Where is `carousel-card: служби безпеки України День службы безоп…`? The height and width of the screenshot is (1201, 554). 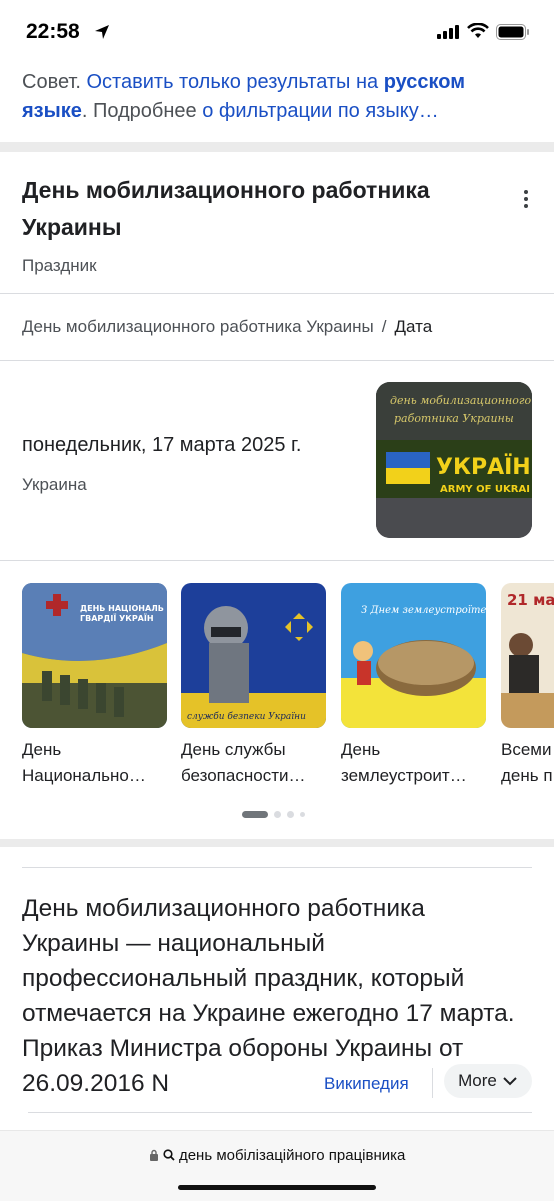 carousel-card: служби безпеки України День службы безоп… is located at coordinates (253, 686).